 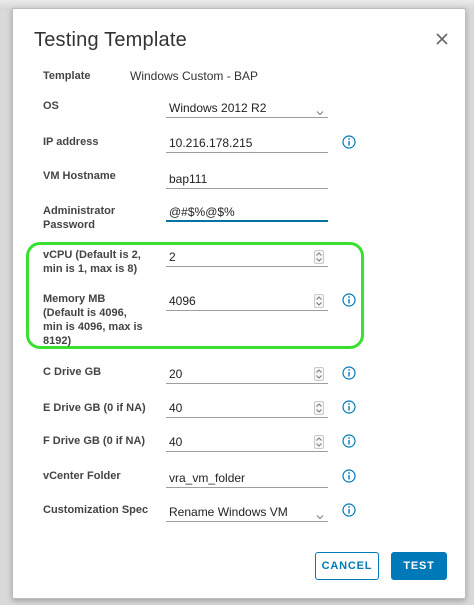 I want to click on vcenter-folder-info-icon, so click(x=349, y=476).